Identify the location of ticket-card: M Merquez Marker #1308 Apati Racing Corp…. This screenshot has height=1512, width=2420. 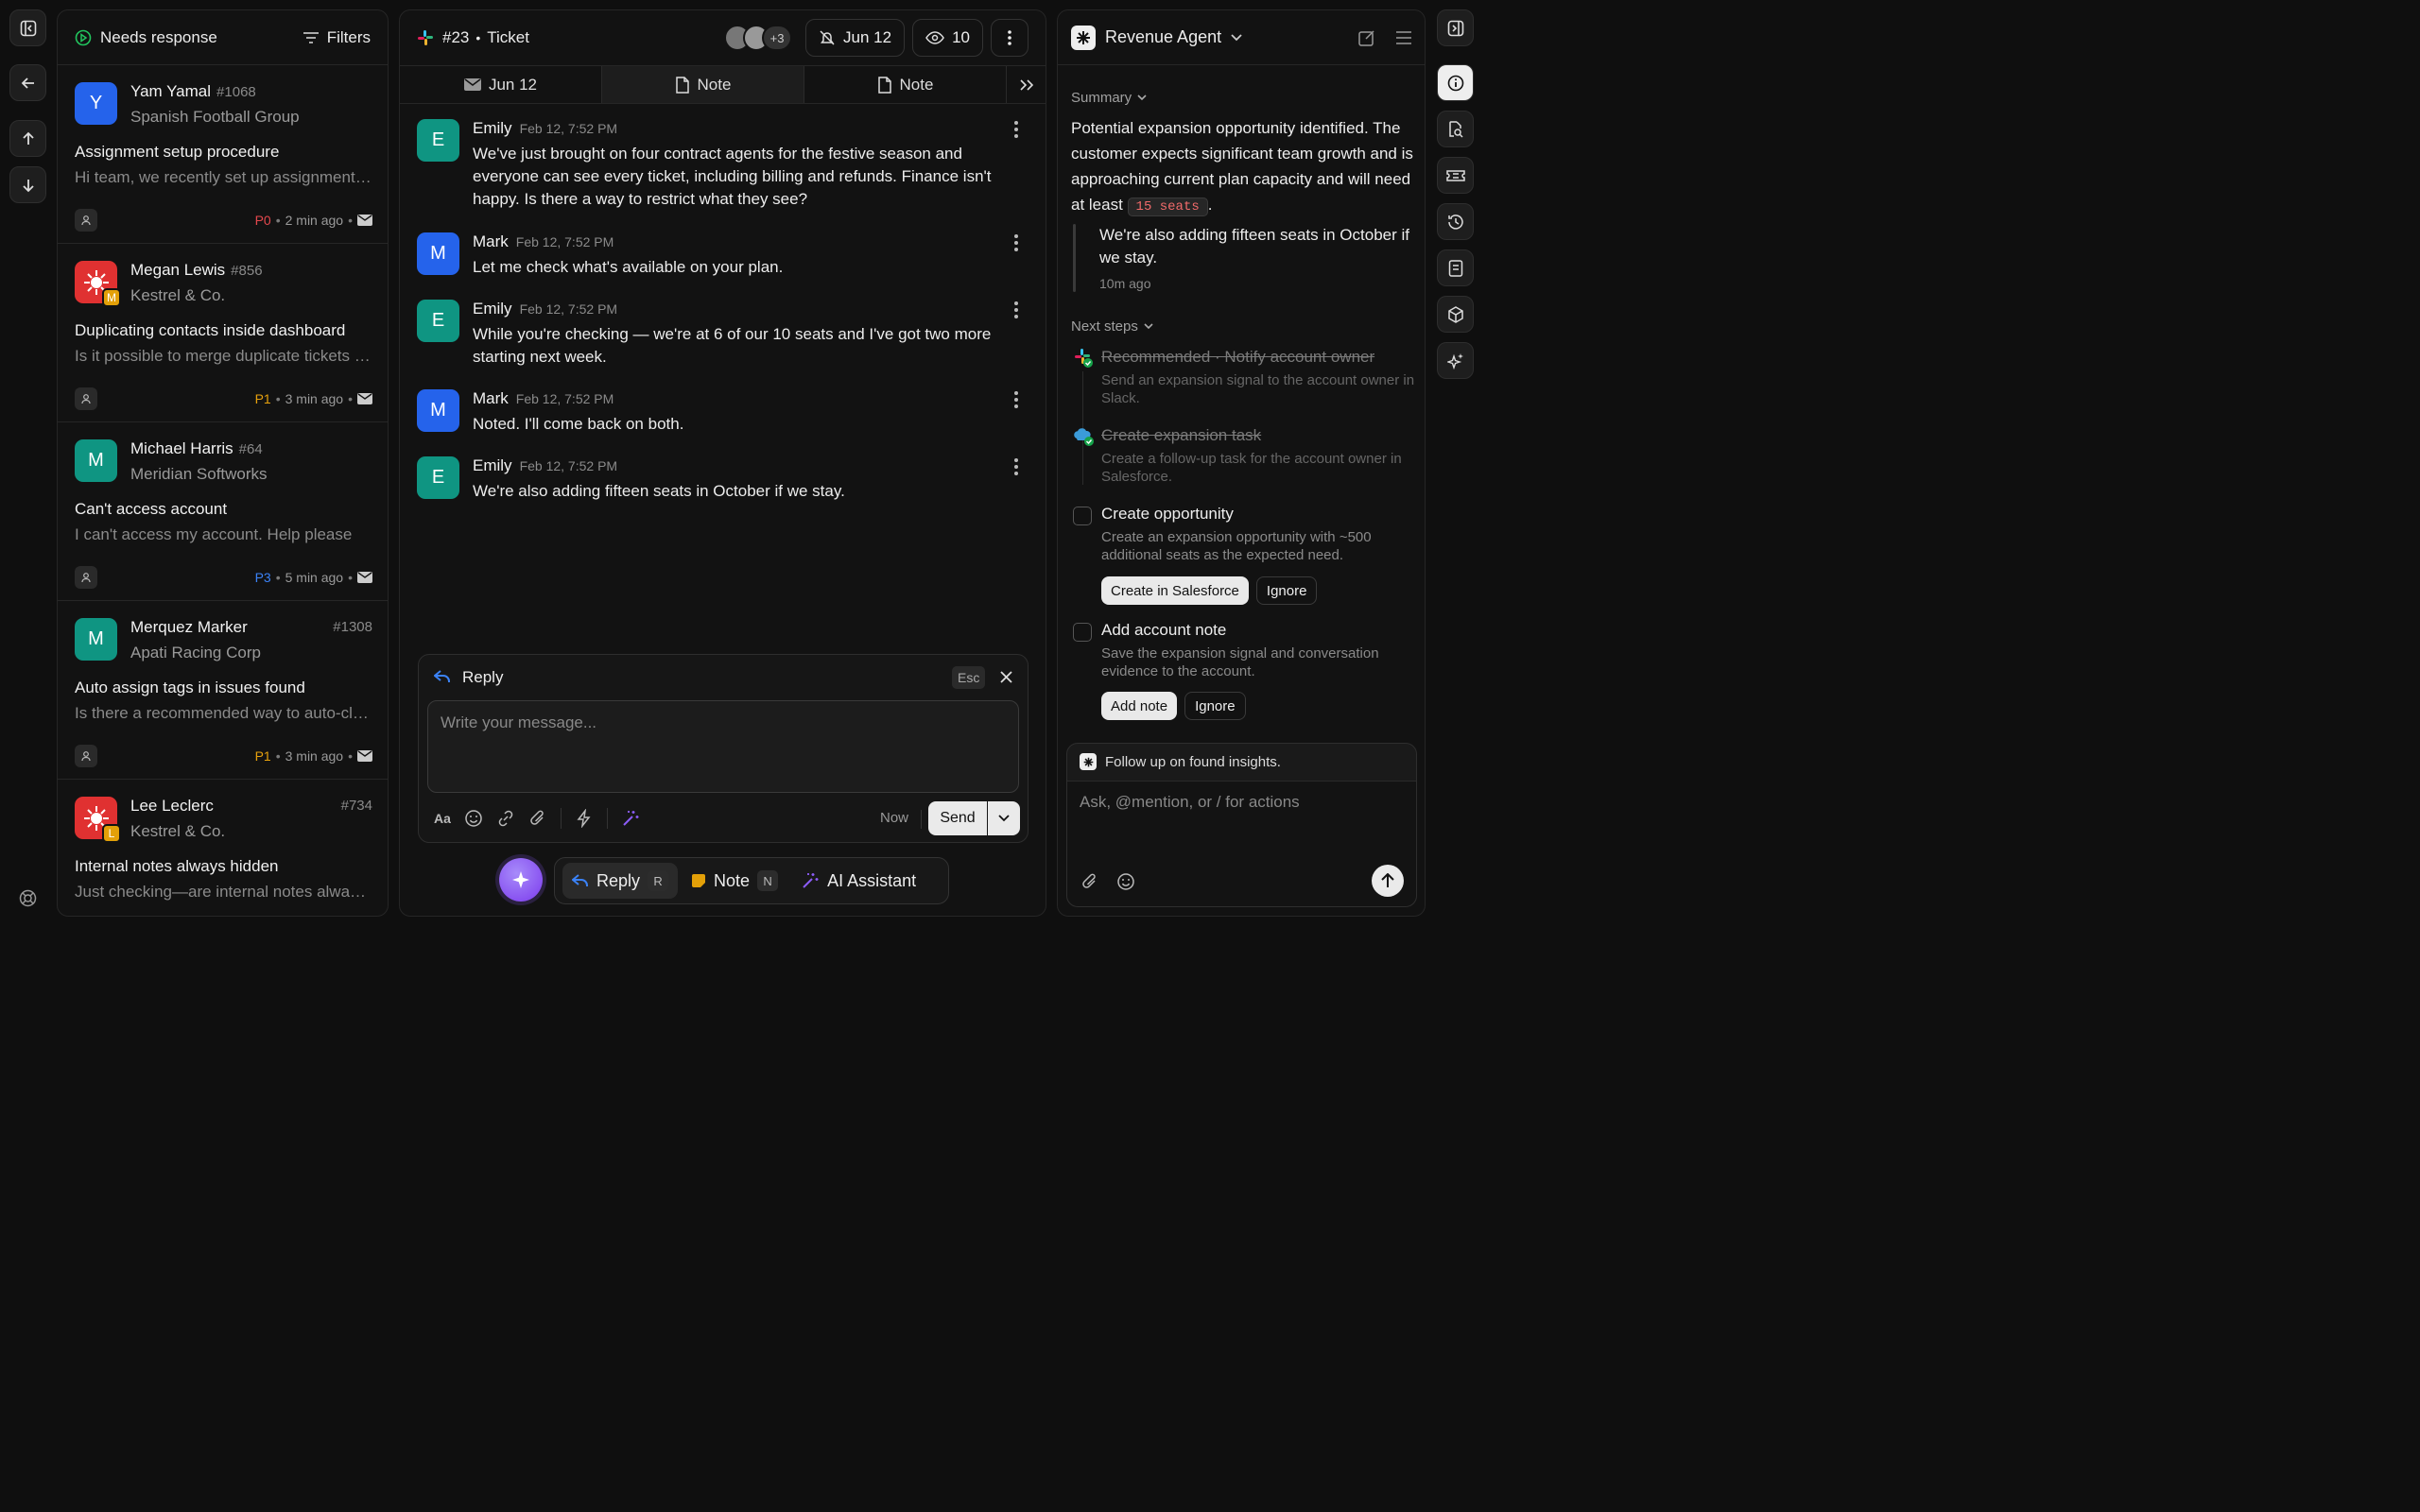
(223, 690).